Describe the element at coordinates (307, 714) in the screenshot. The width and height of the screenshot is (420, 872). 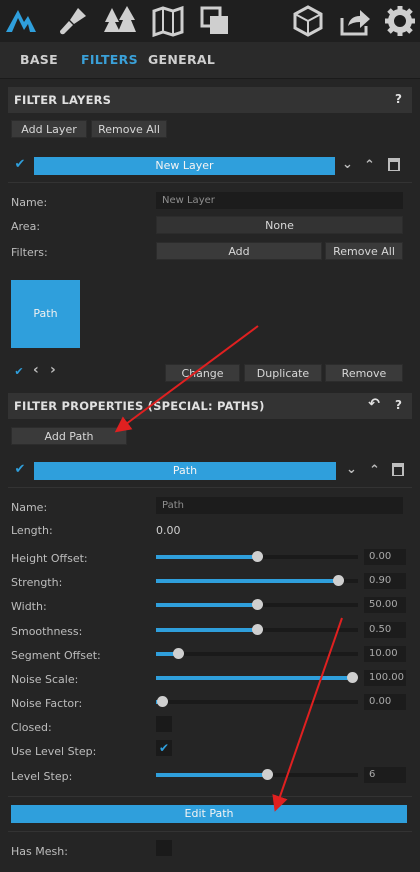
I see `arrow-to-edit-path` at that location.